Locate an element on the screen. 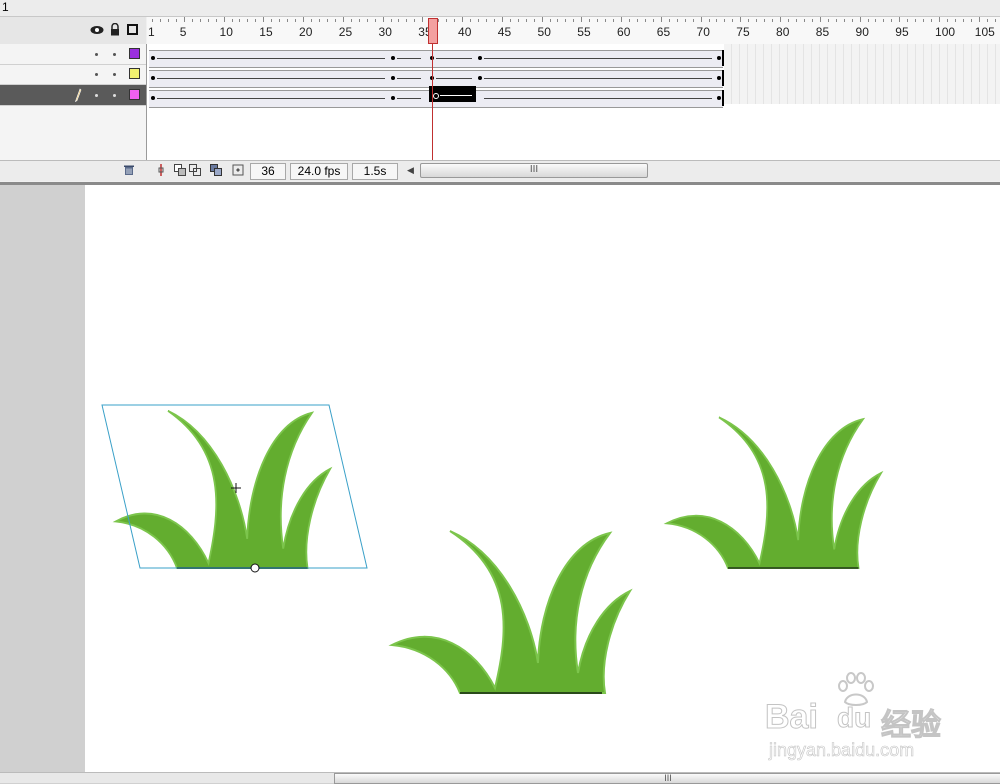 This screenshot has width=1000, height=784. scroll-left-icon: ◀ is located at coordinates (410, 170).